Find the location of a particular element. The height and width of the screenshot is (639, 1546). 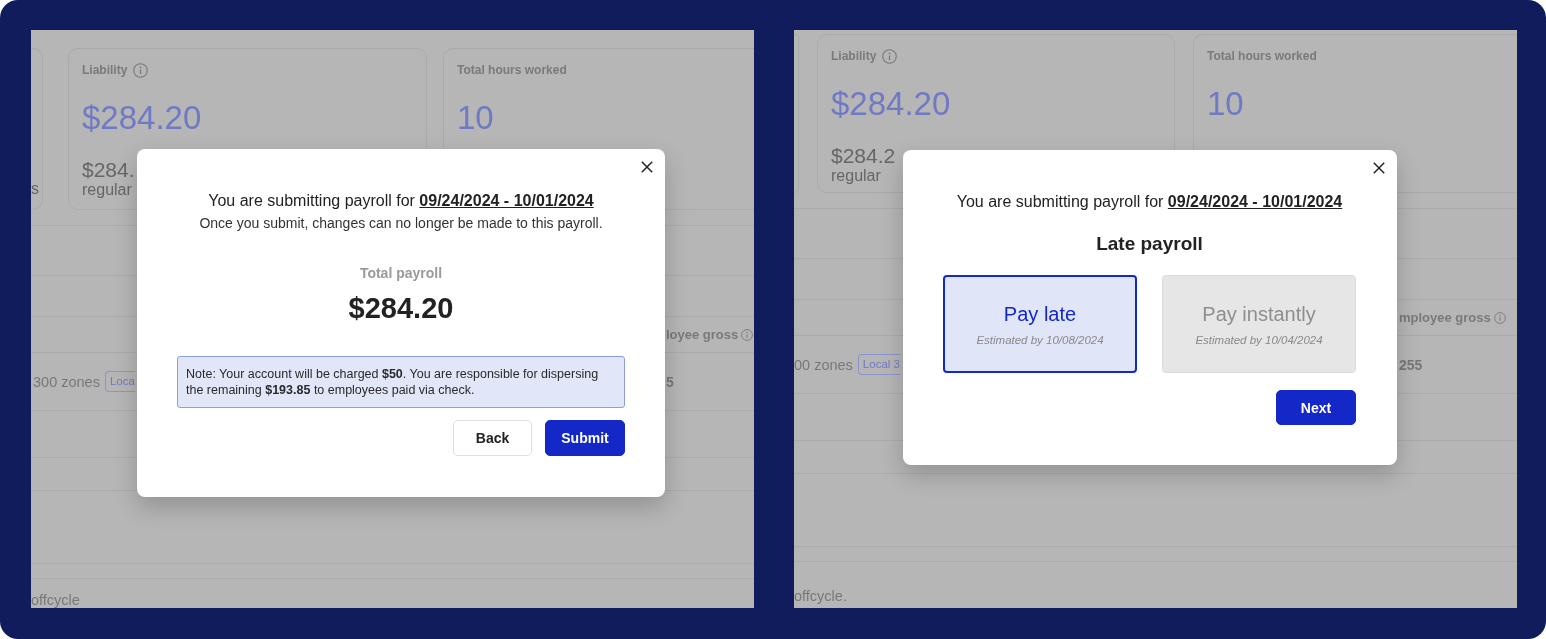

row-amount: 255 is located at coordinates (1411, 364).